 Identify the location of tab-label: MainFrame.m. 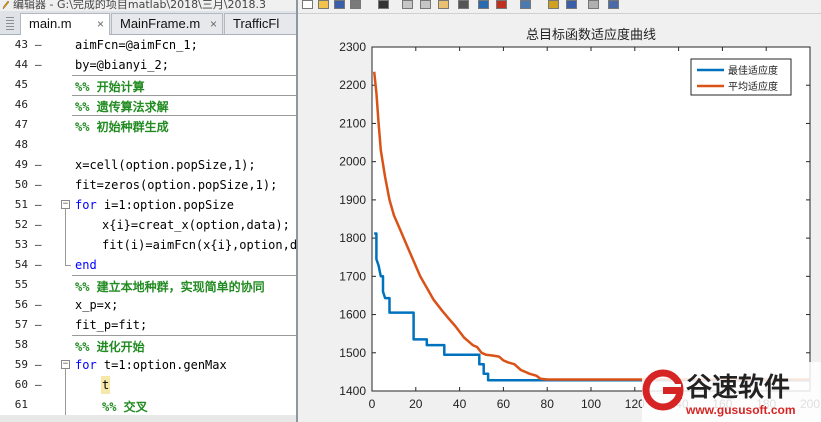
(160, 23).